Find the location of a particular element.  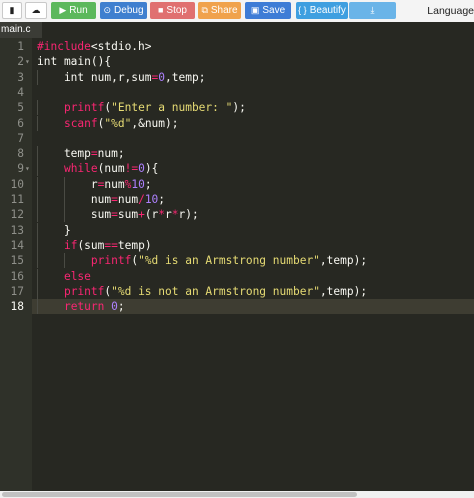

line-number: 14 is located at coordinates (17, 245).